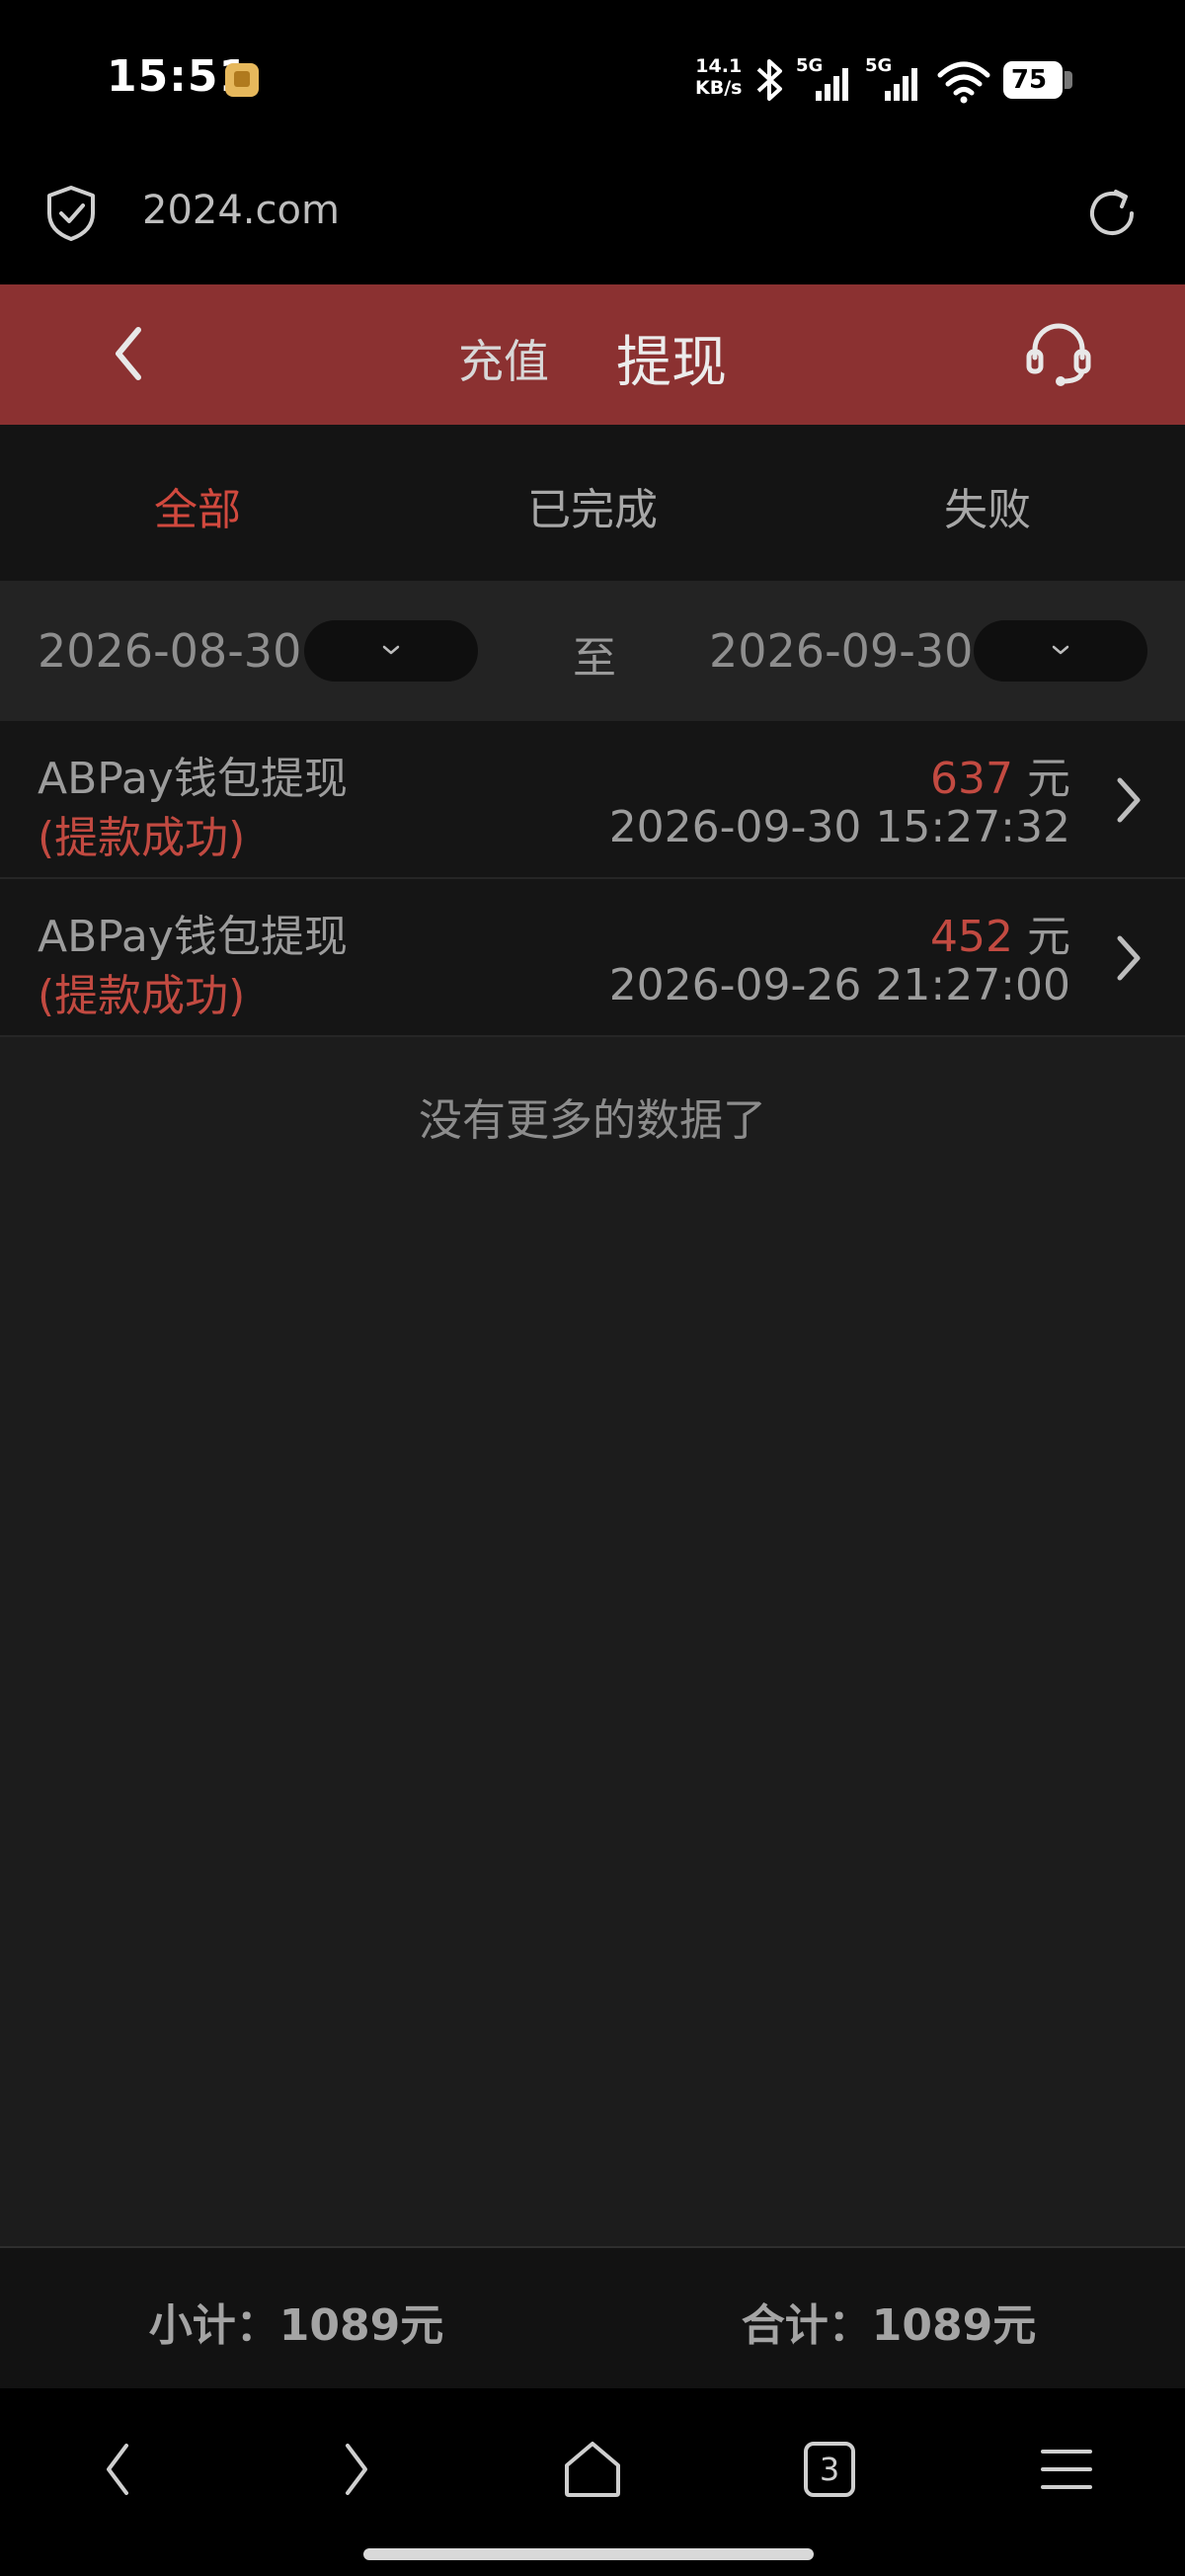 The image size is (1185, 2576). Describe the element at coordinates (1066, 2469) in the screenshot. I see `menu-icon` at that location.